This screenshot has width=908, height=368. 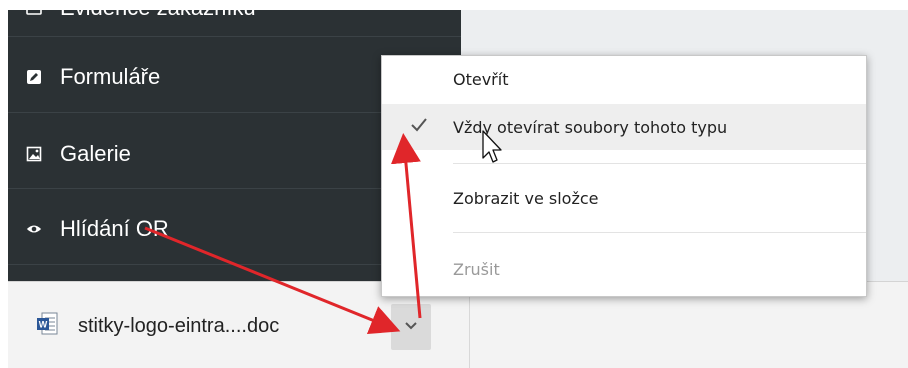 What do you see at coordinates (110, 76) in the screenshot?
I see `sidebar-item-label: Formuláře` at bounding box center [110, 76].